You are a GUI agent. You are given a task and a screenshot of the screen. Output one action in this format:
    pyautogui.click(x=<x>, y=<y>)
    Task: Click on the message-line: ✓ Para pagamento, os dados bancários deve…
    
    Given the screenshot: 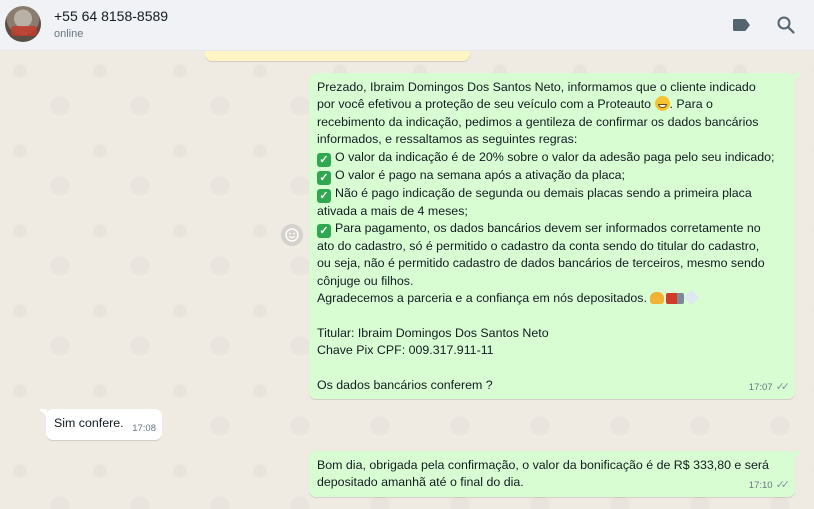 What is the action you would take?
    pyautogui.click(x=552, y=229)
    